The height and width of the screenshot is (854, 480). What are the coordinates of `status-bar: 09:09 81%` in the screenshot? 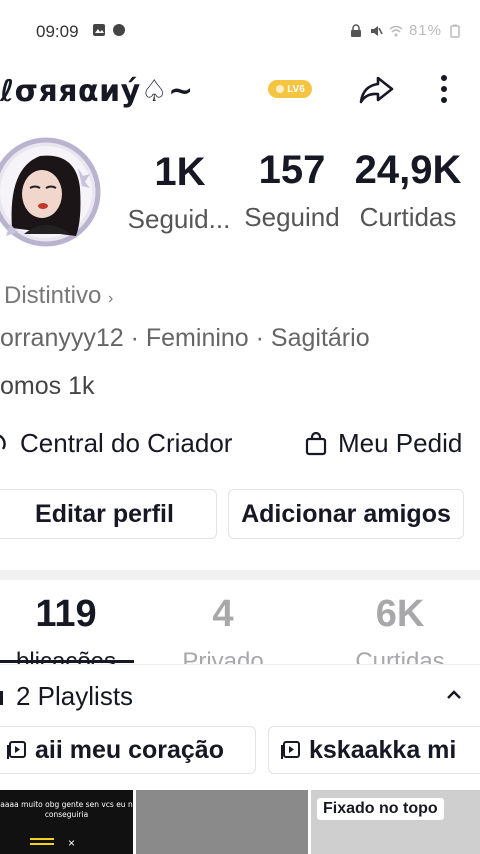 It's located at (240, 31).